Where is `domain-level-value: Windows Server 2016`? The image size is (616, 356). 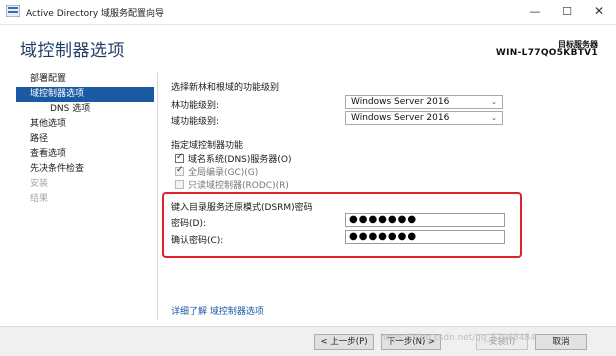 domain-level-value: Windows Server 2016 is located at coordinates (400, 118).